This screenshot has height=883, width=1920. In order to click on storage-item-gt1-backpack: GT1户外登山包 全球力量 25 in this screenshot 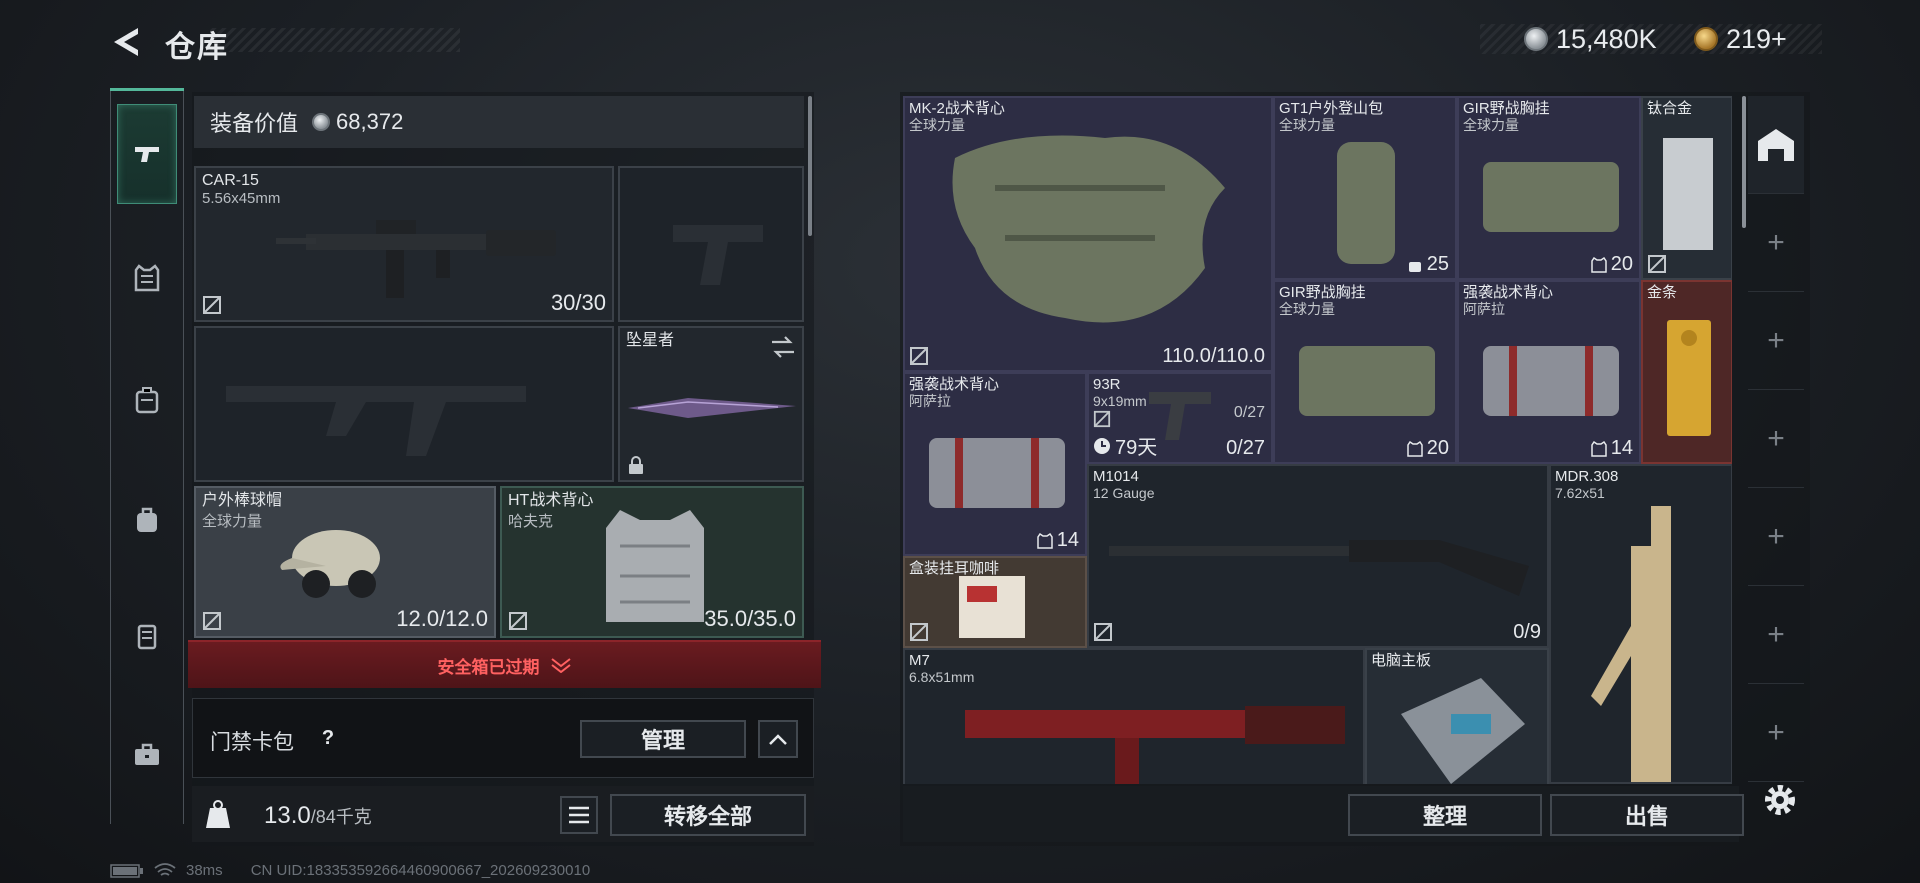, I will do `click(1365, 188)`.